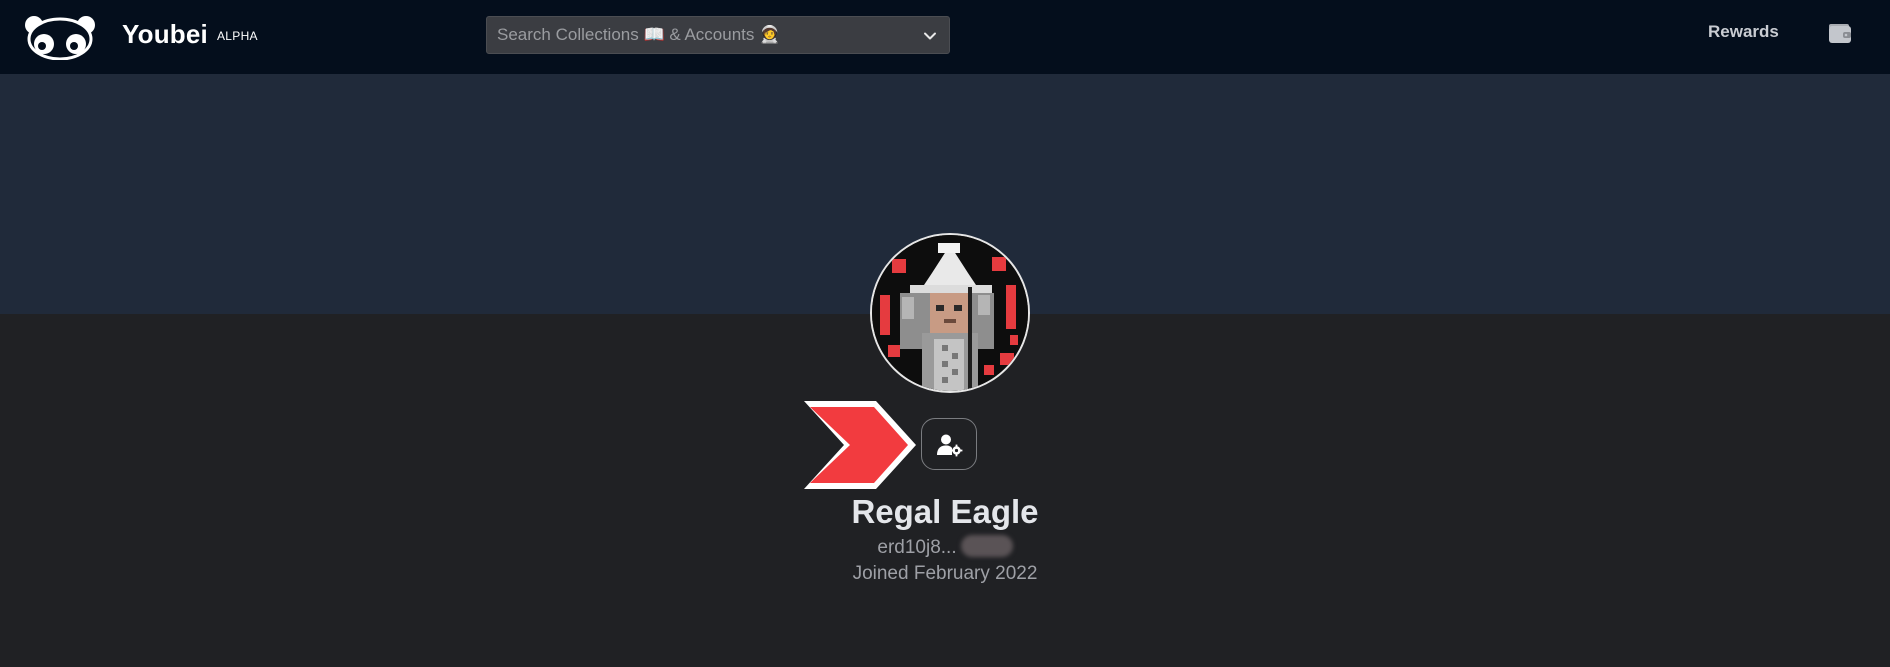  What do you see at coordinates (860, 445) in the screenshot?
I see `red-arrow-icon` at bounding box center [860, 445].